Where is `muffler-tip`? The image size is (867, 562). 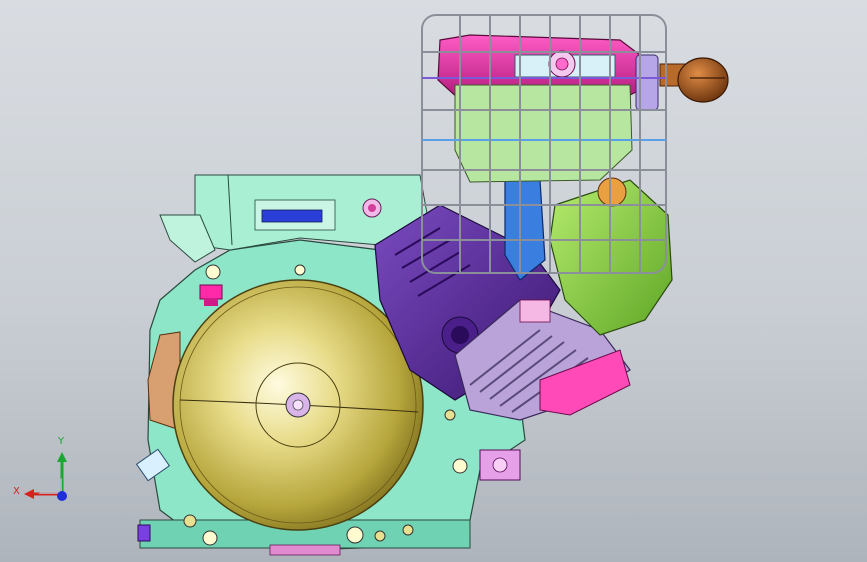
muffler-tip is located at coordinates (694, 80).